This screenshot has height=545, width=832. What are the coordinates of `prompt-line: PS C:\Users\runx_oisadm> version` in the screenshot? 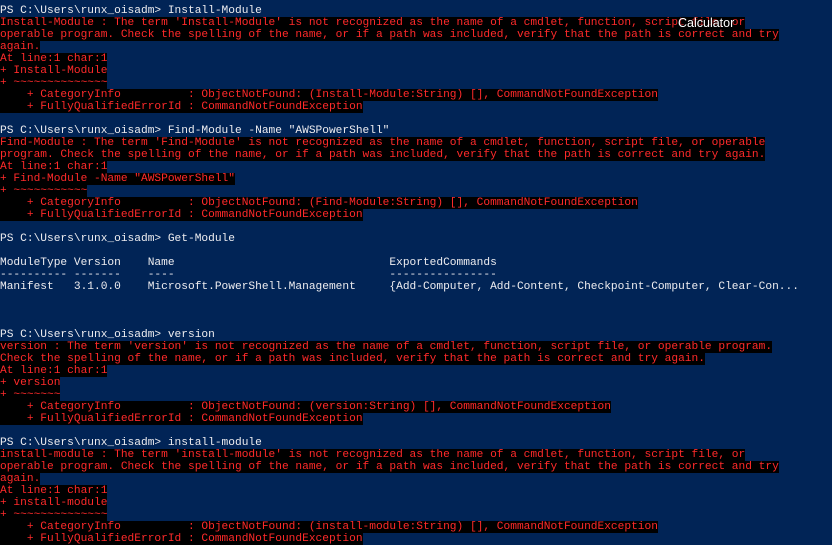 It's located at (107, 335).